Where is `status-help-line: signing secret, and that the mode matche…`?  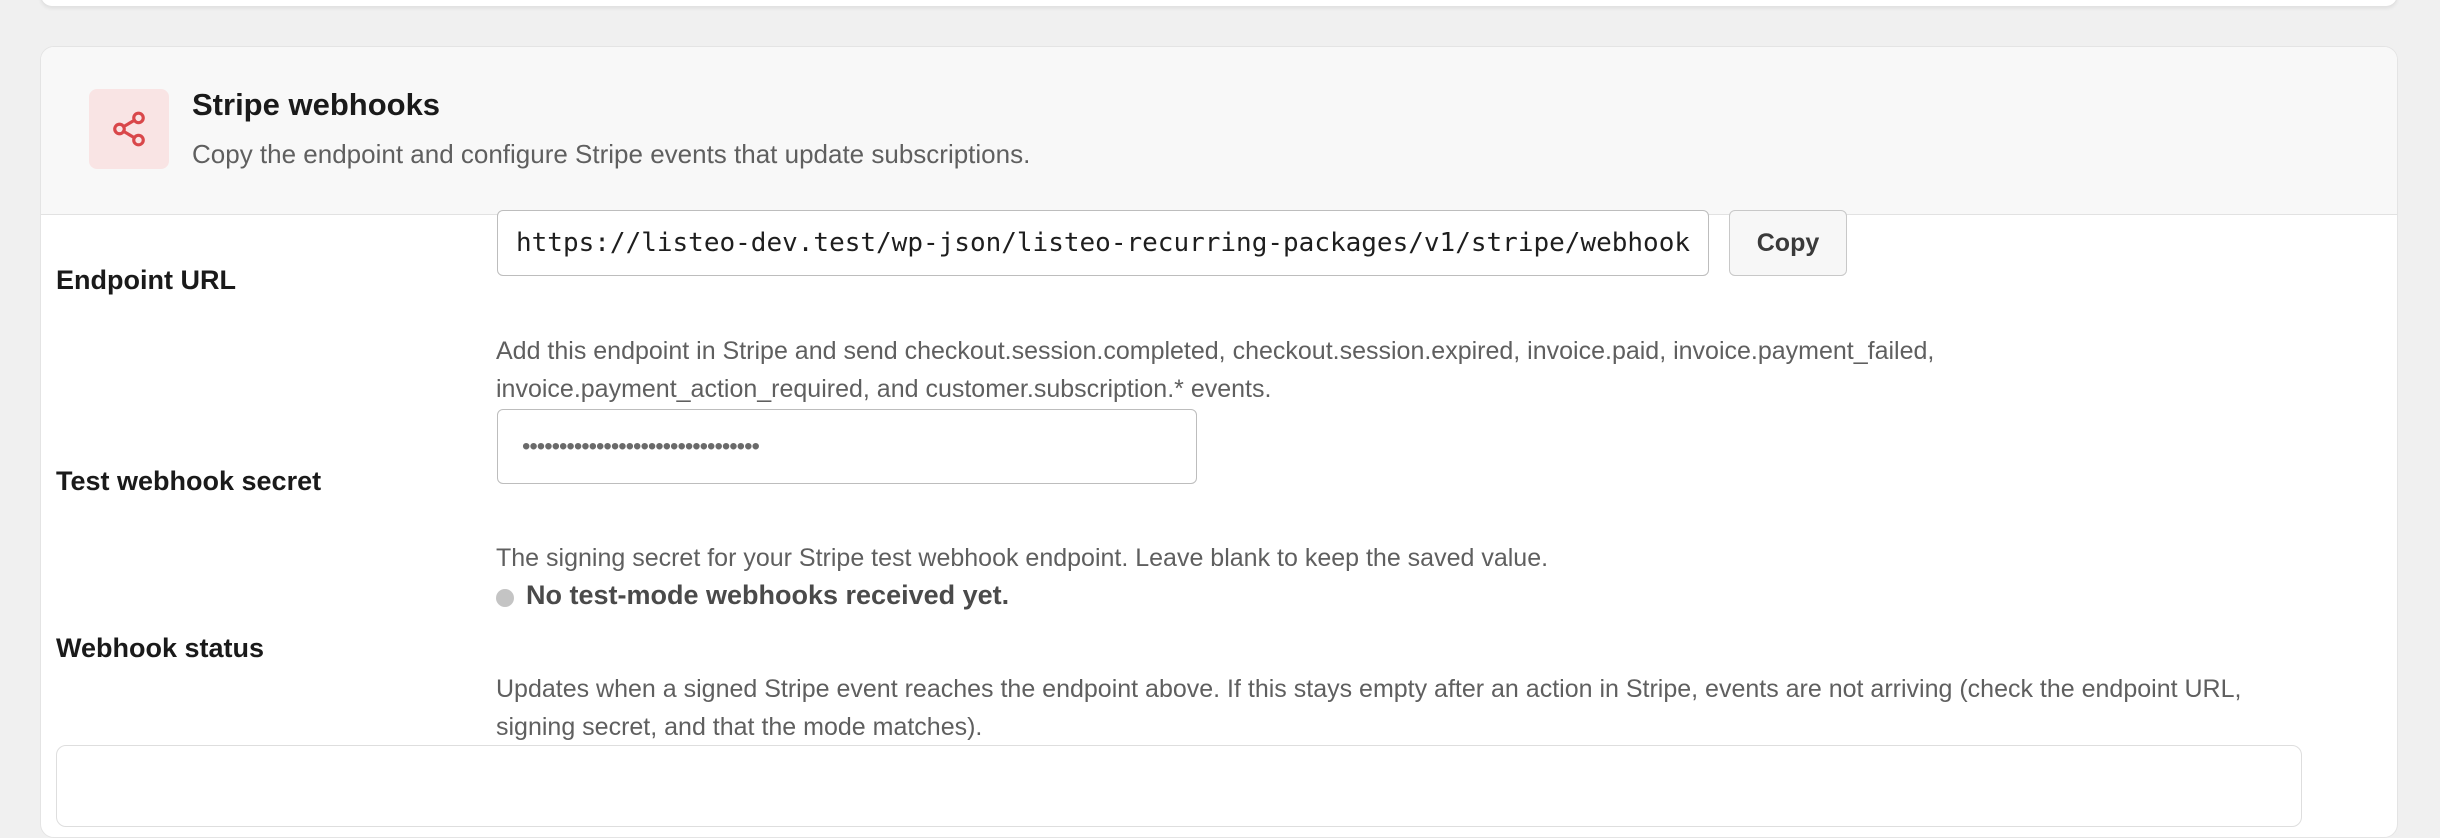 status-help-line: signing secret, and that the mode matche… is located at coordinates (739, 727).